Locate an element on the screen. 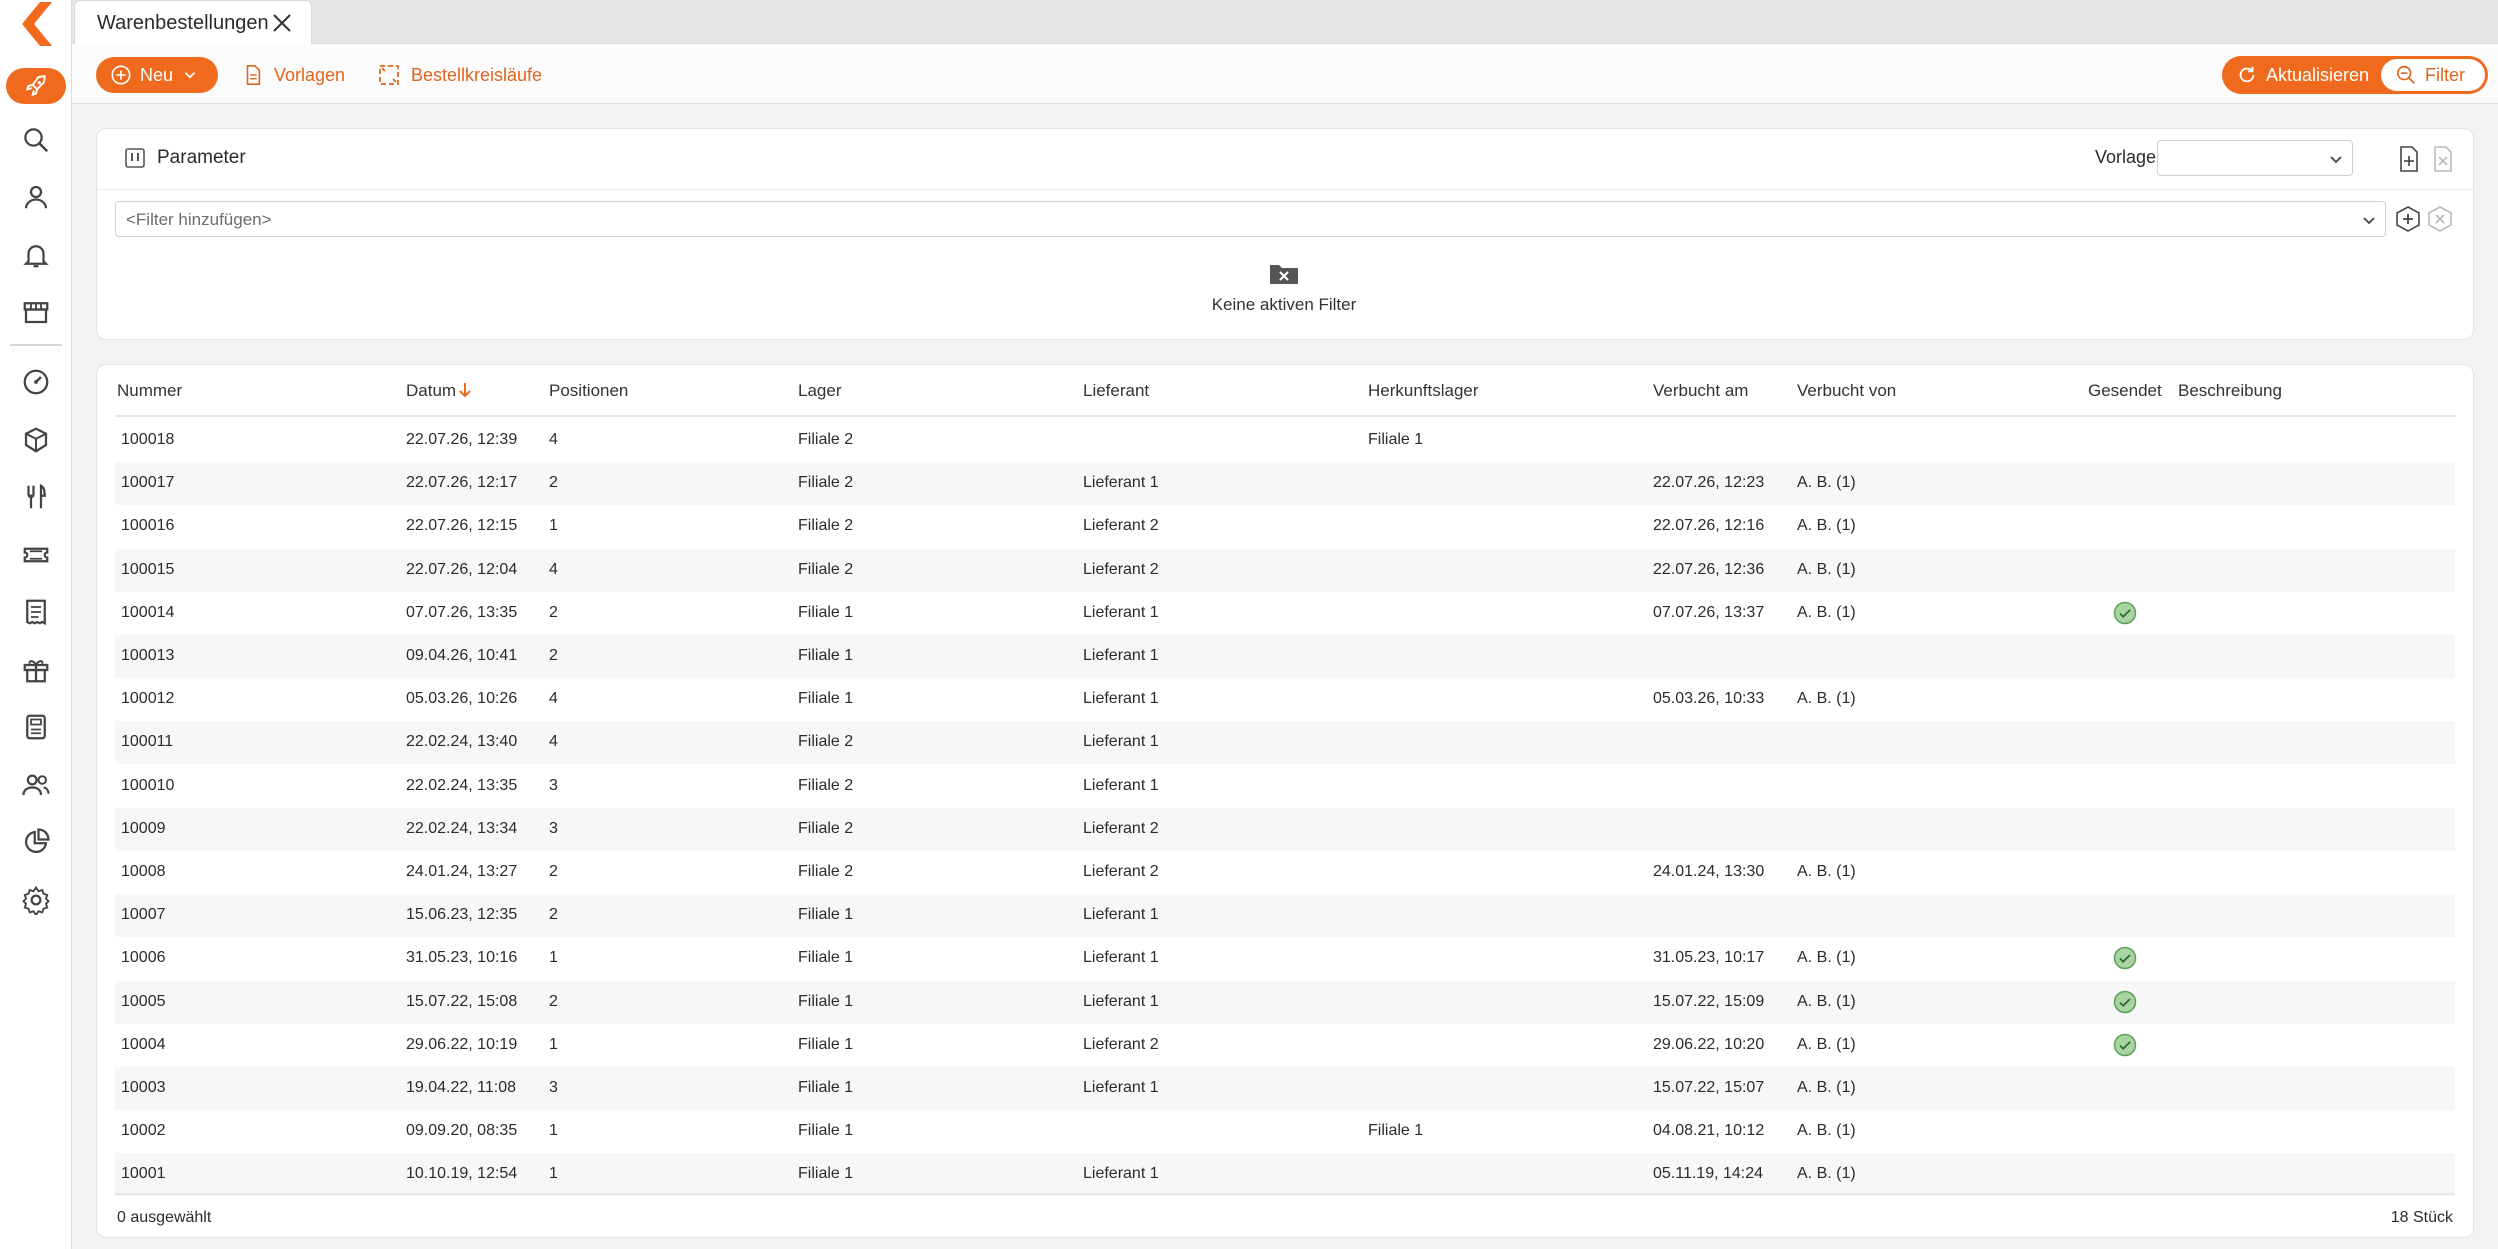 This screenshot has width=2498, height=1249. cell-datum: 15.06.23, 12:35 is located at coordinates (462, 915).